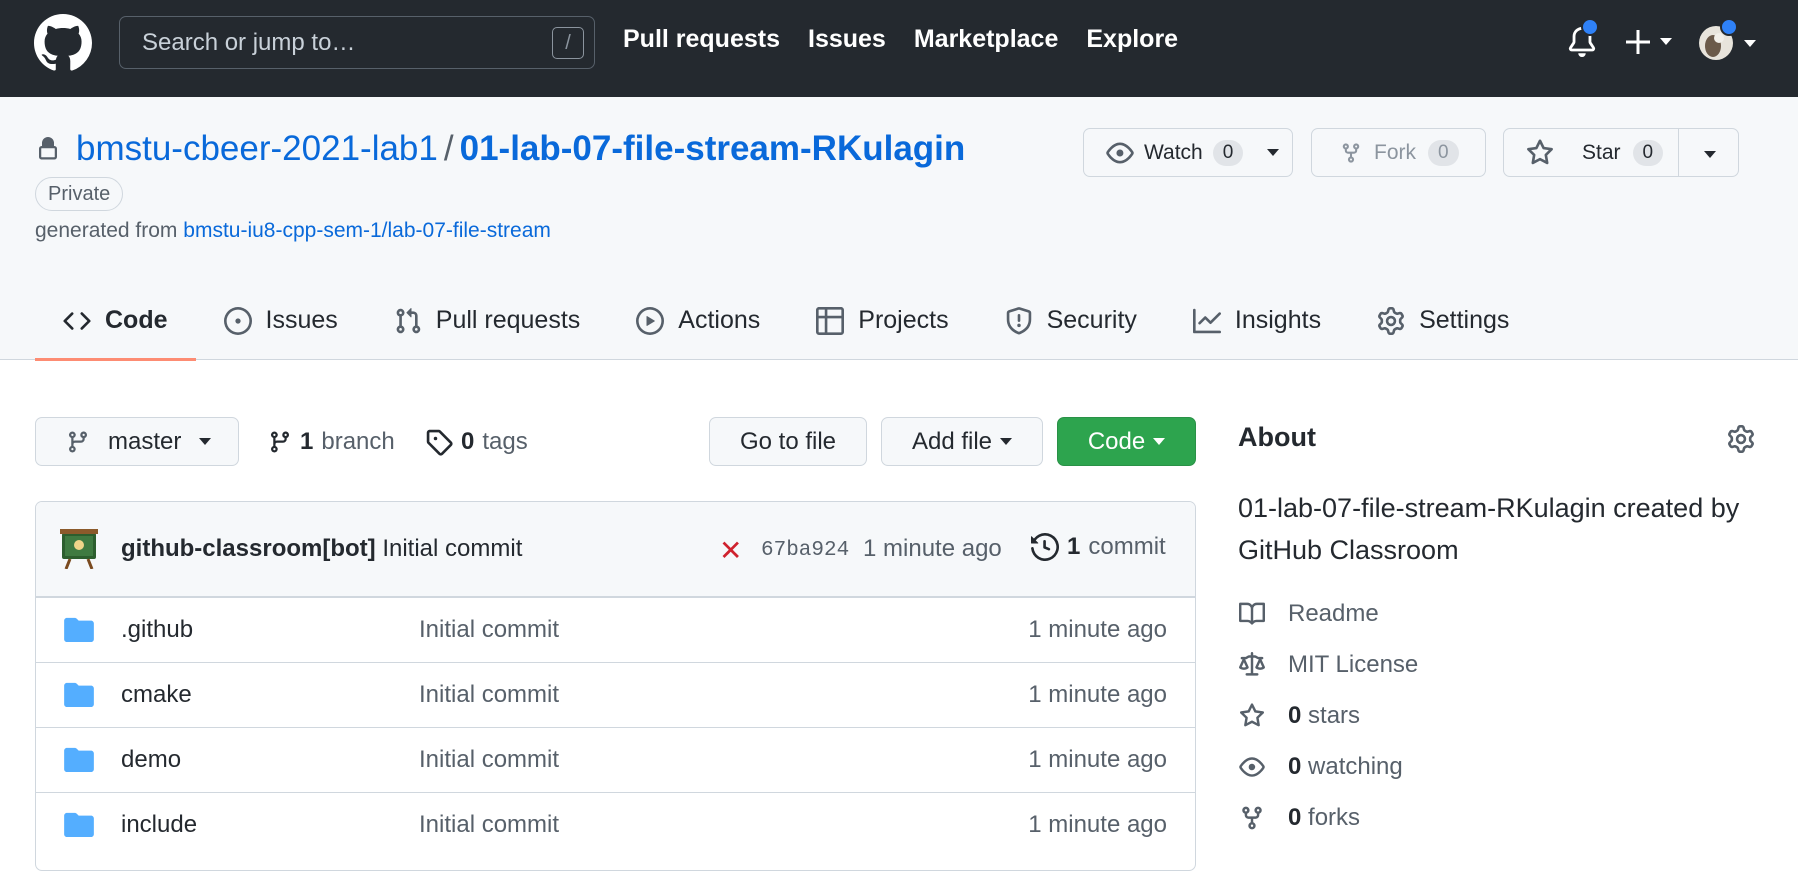  I want to click on watching-label: watching, so click(1355, 766).